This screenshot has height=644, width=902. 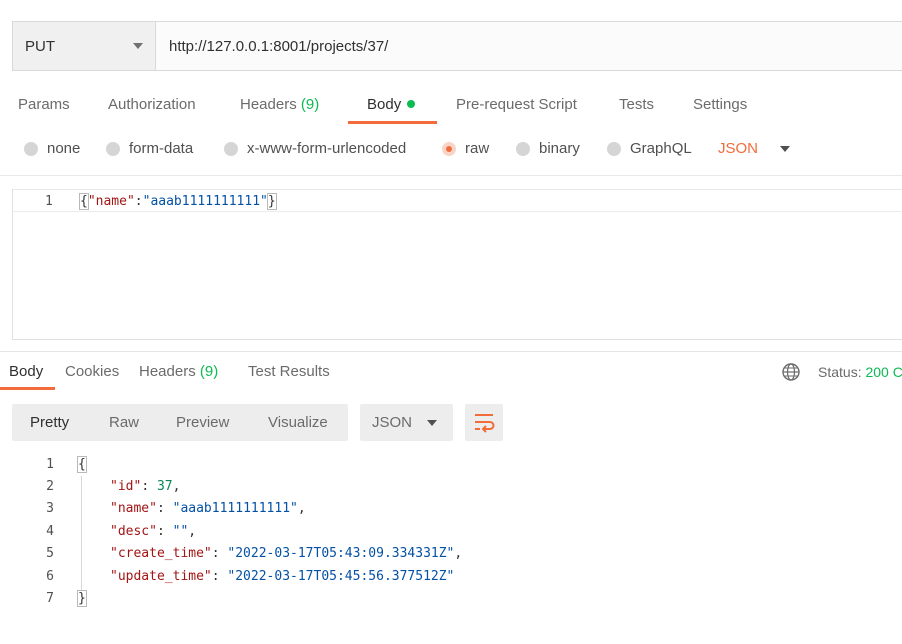 I want to click on tab-label: Settings, so click(x=720, y=104).